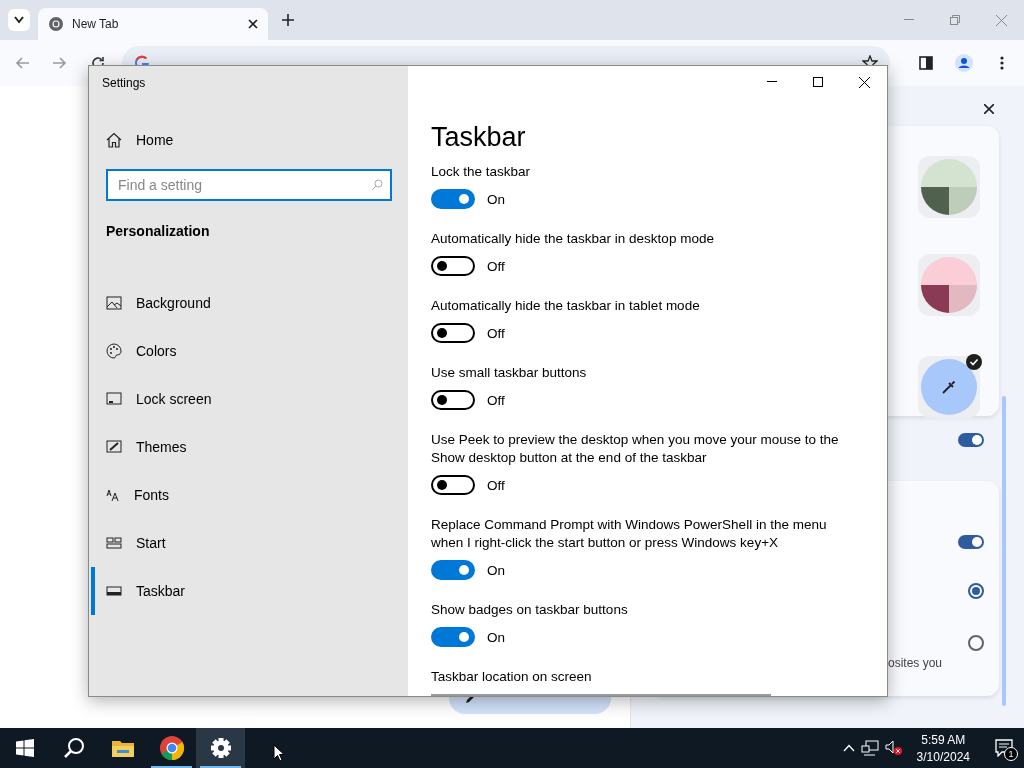 The height and width of the screenshot is (768, 1024). I want to click on chrome-icon, so click(171, 748).